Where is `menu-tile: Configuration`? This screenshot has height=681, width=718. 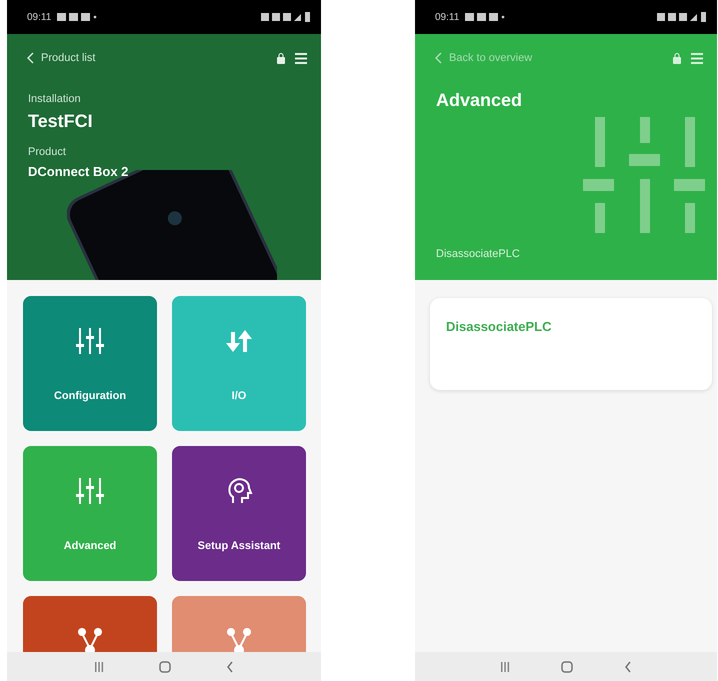 menu-tile: Configuration is located at coordinates (90, 363).